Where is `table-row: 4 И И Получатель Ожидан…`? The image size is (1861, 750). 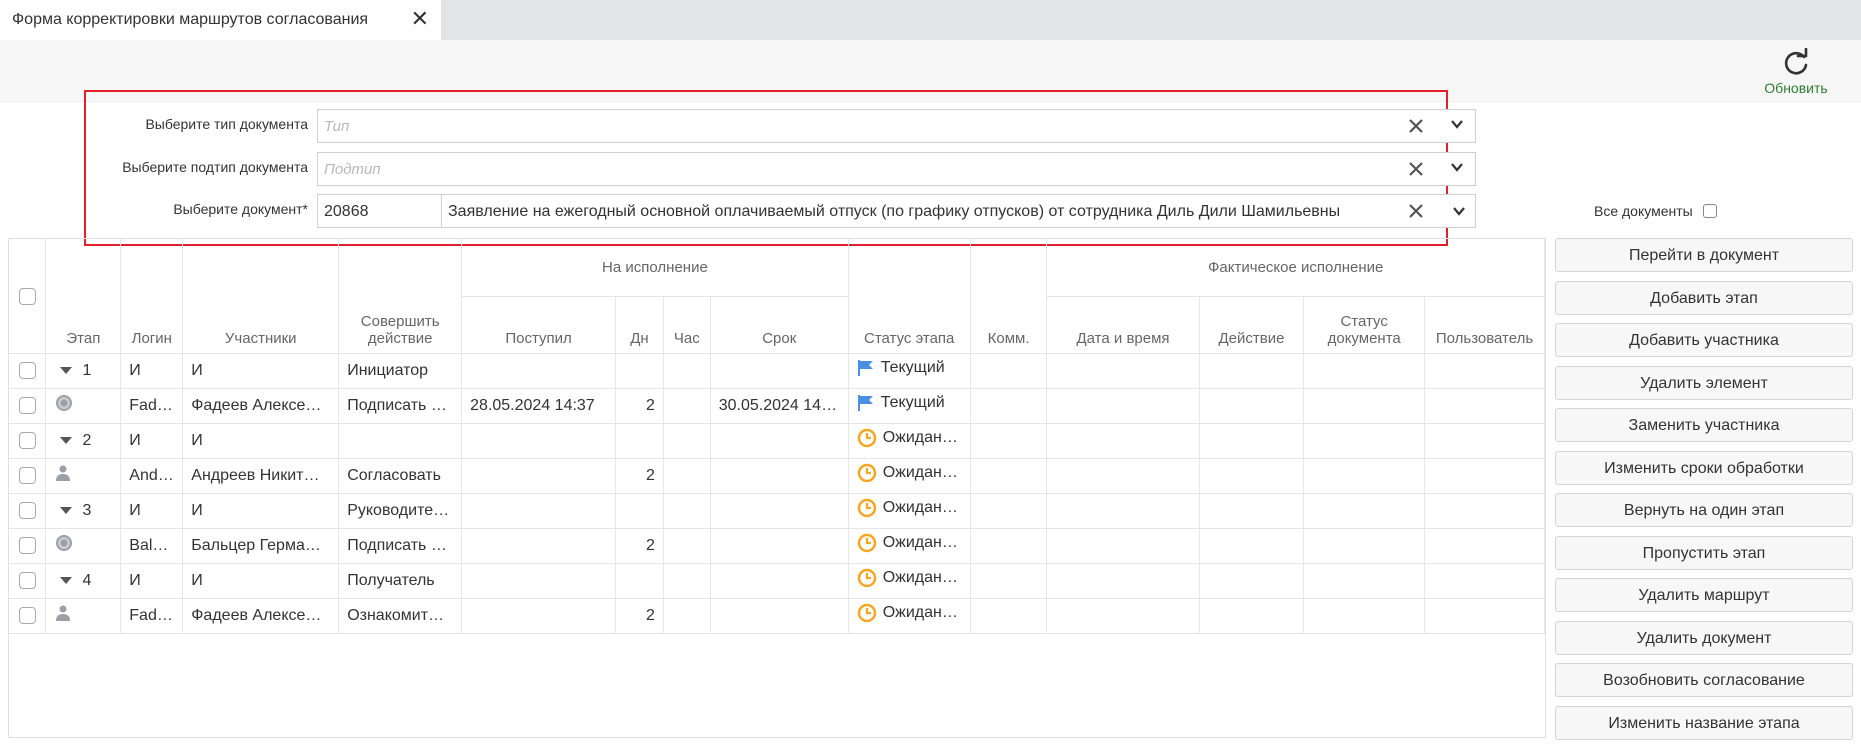
table-row: 4 И И Получатель Ожидан… is located at coordinates (777, 581).